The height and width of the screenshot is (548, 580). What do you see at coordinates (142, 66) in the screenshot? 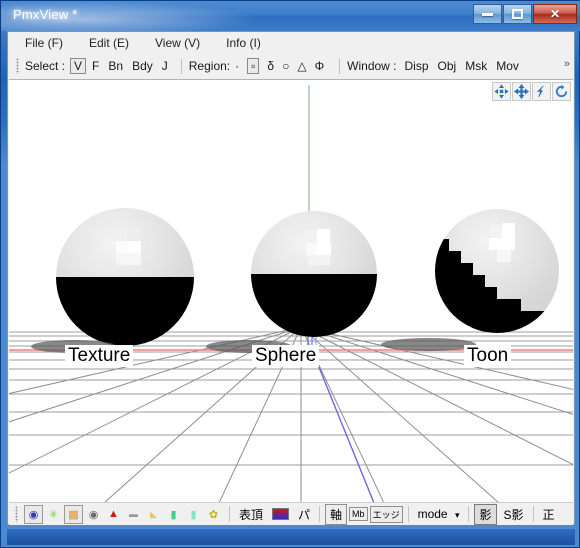
I see `select-btn-bdy: Bdy` at bounding box center [142, 66].